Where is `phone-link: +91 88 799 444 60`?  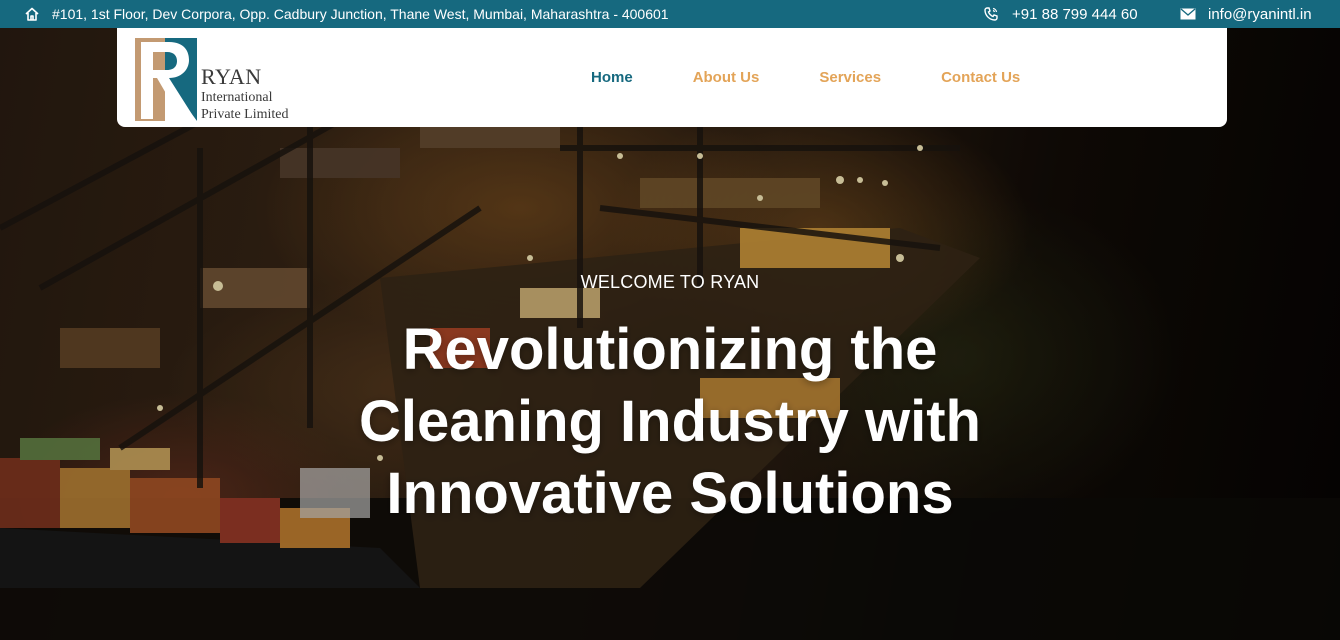
phone-link: +91 88 799 444 60 is located at coordinates (1060, 14).